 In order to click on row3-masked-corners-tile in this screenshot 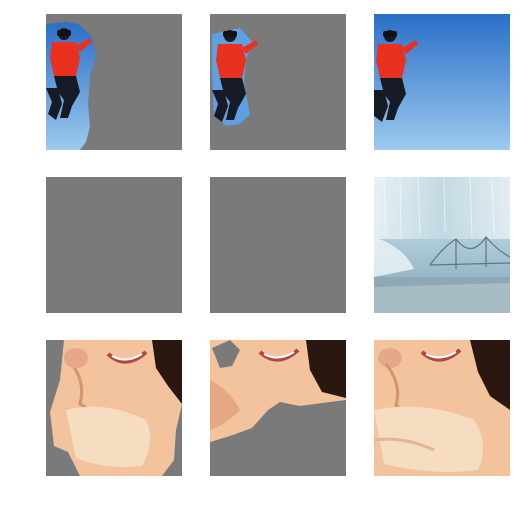, I will do `click(114, 408)`.